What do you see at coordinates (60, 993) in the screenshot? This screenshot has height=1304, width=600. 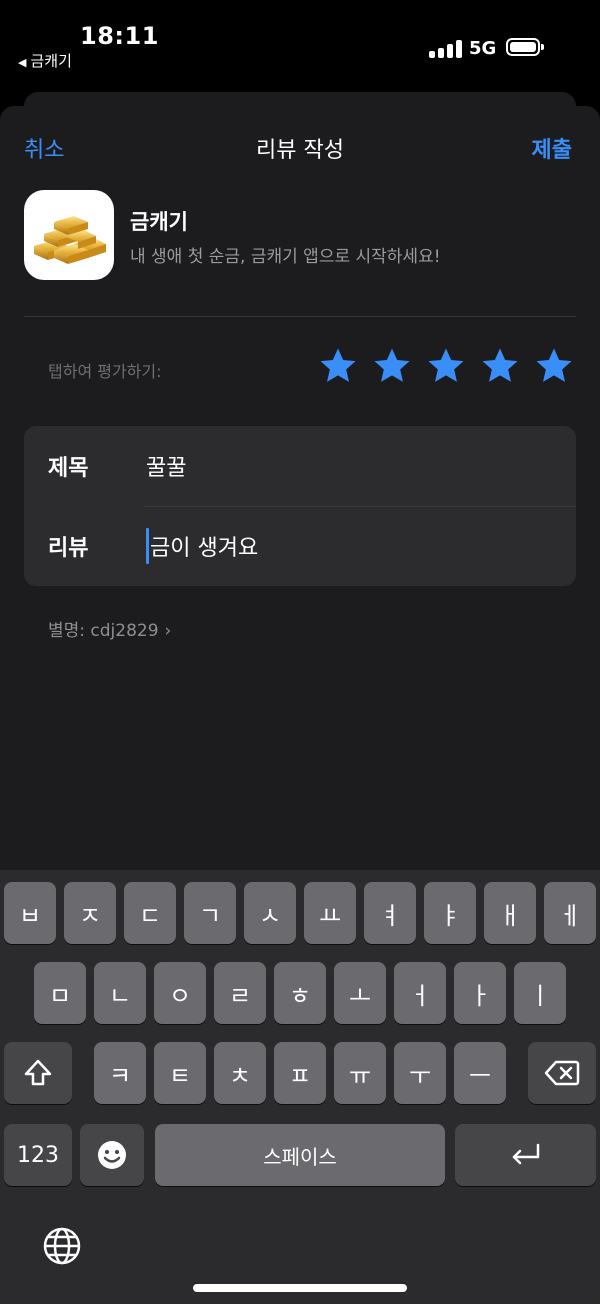 I see `key-2-1: ㅁ` at bounding box center [60, 993].